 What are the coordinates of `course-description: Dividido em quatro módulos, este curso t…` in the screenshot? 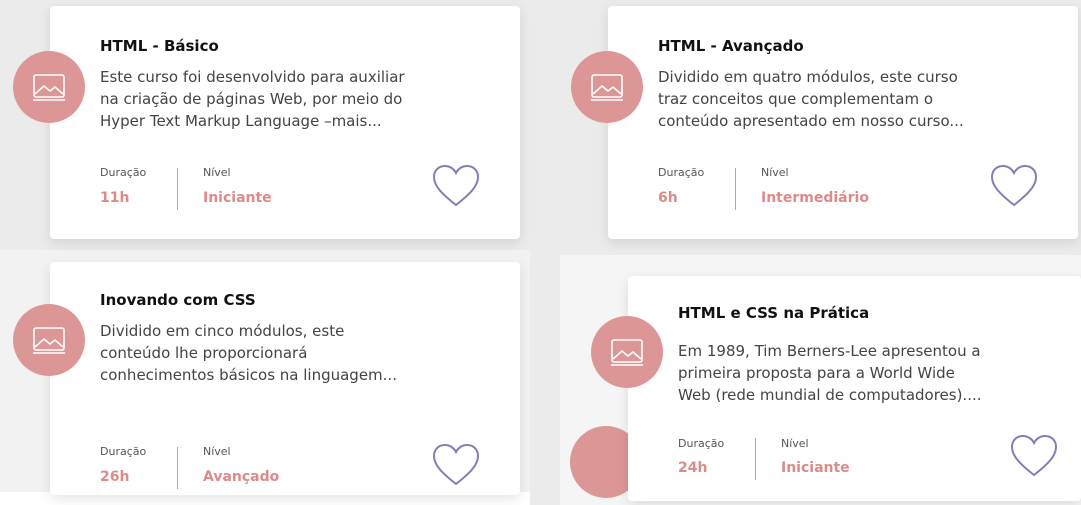 It's located at (858, 99).